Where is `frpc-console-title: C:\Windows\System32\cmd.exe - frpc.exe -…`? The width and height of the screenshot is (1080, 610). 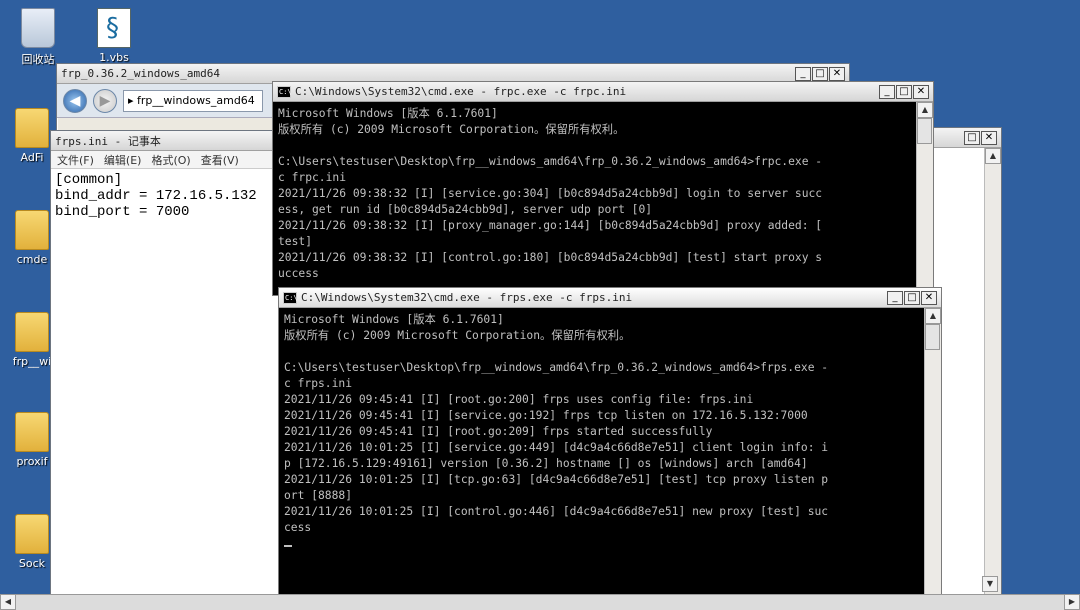
frpc-console-title: C:\Windows\System32\cmd.exe - frpc.exe -… is located at coordinates (461, 91).